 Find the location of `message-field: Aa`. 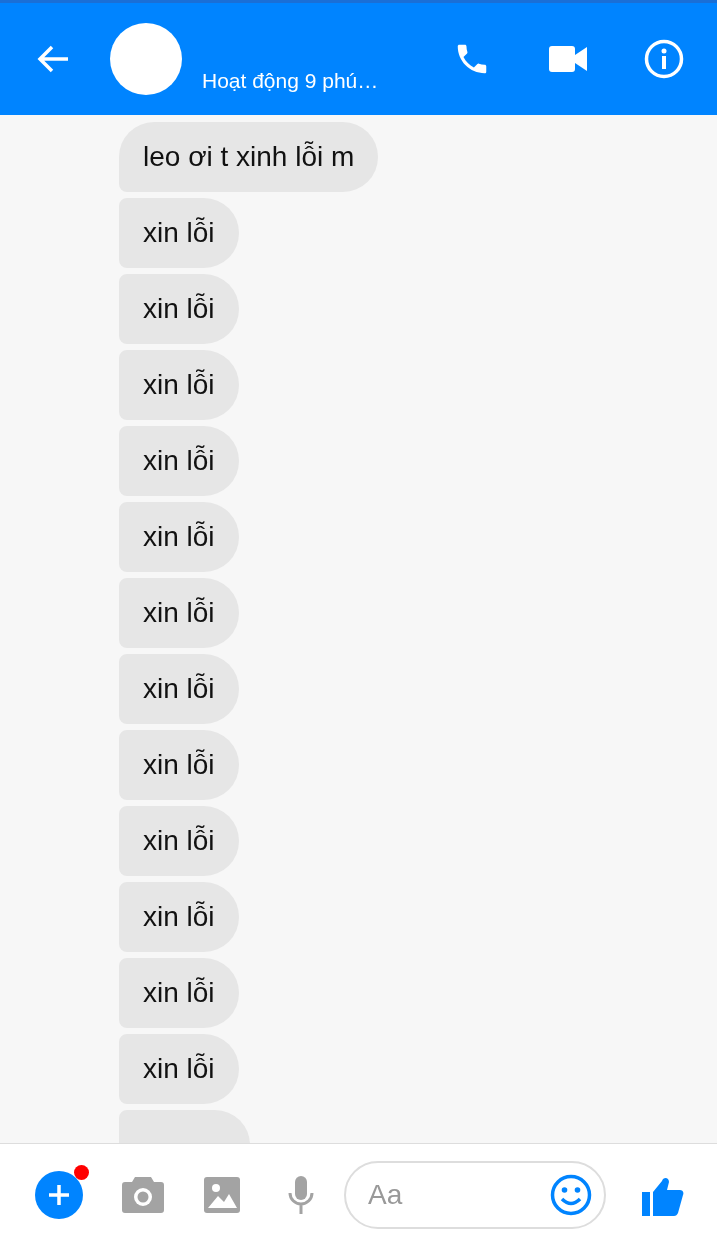

message-field: Aa is located at coordinates (475, 1194).